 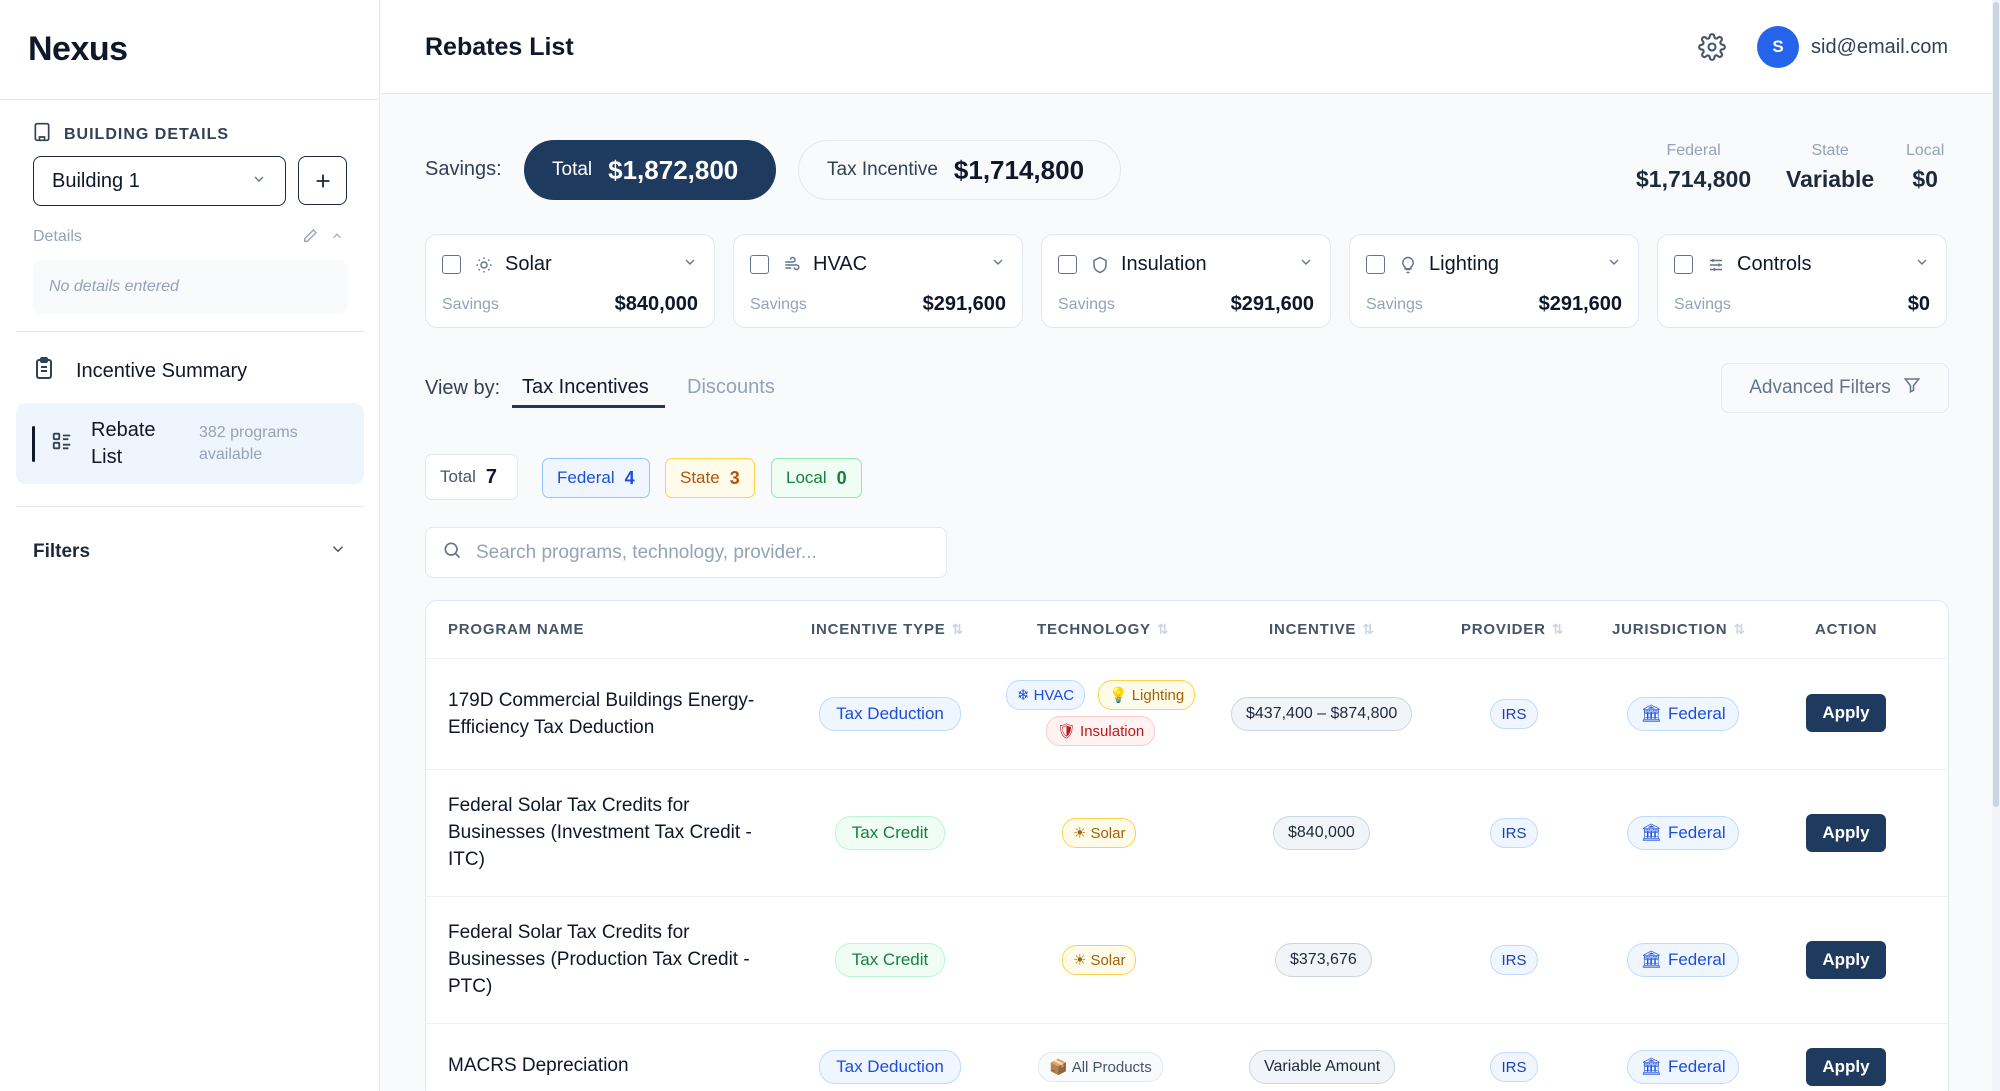 I want to click on tab-discounts: Discounts, so click(x=731, y=387).